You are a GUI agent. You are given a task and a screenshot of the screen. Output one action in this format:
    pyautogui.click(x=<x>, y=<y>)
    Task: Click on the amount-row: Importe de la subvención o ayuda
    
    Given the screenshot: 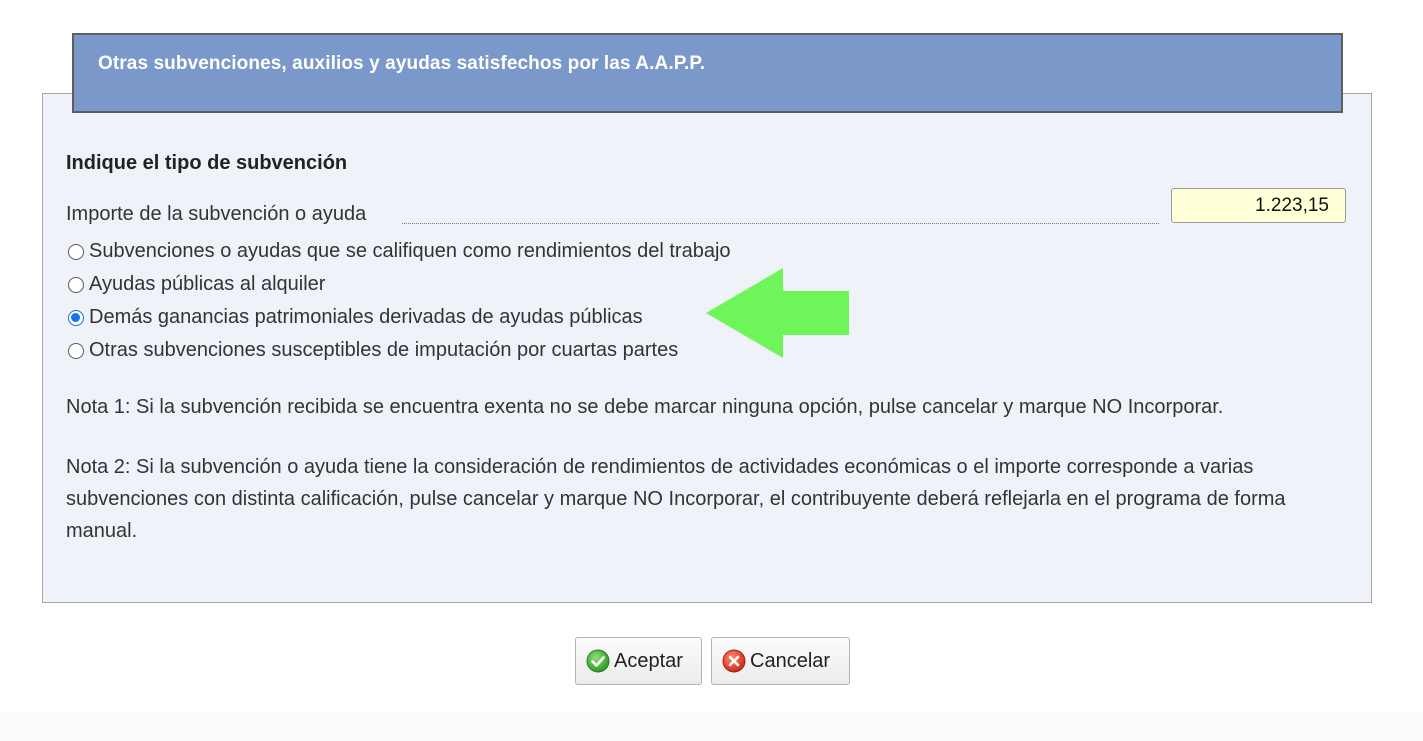 What is the action you would take?
    pyautogui.click(x=706, y=209)
    